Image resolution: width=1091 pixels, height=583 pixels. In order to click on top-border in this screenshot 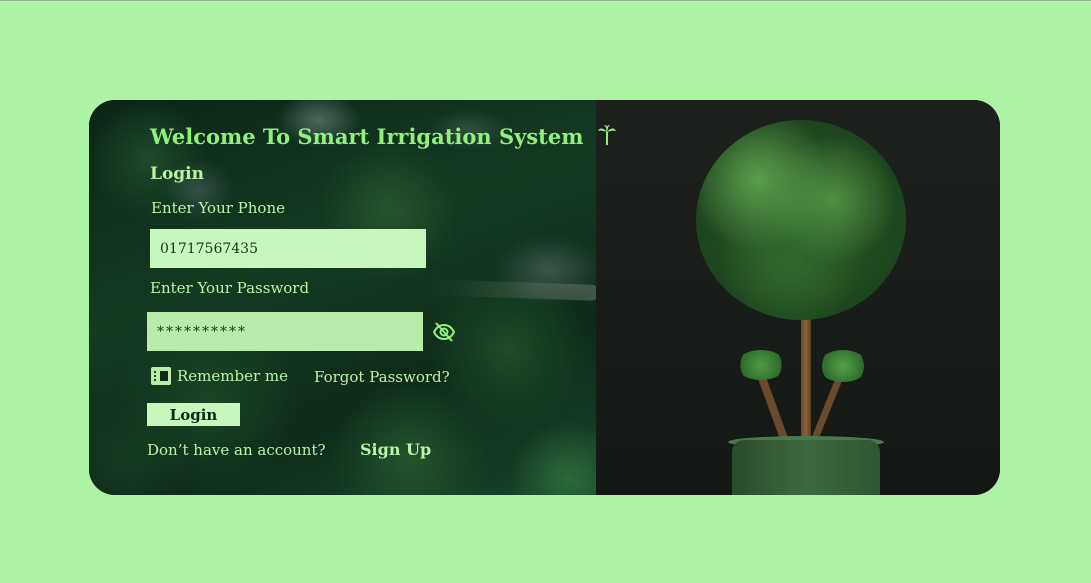, I will do `click(545, 0)`.